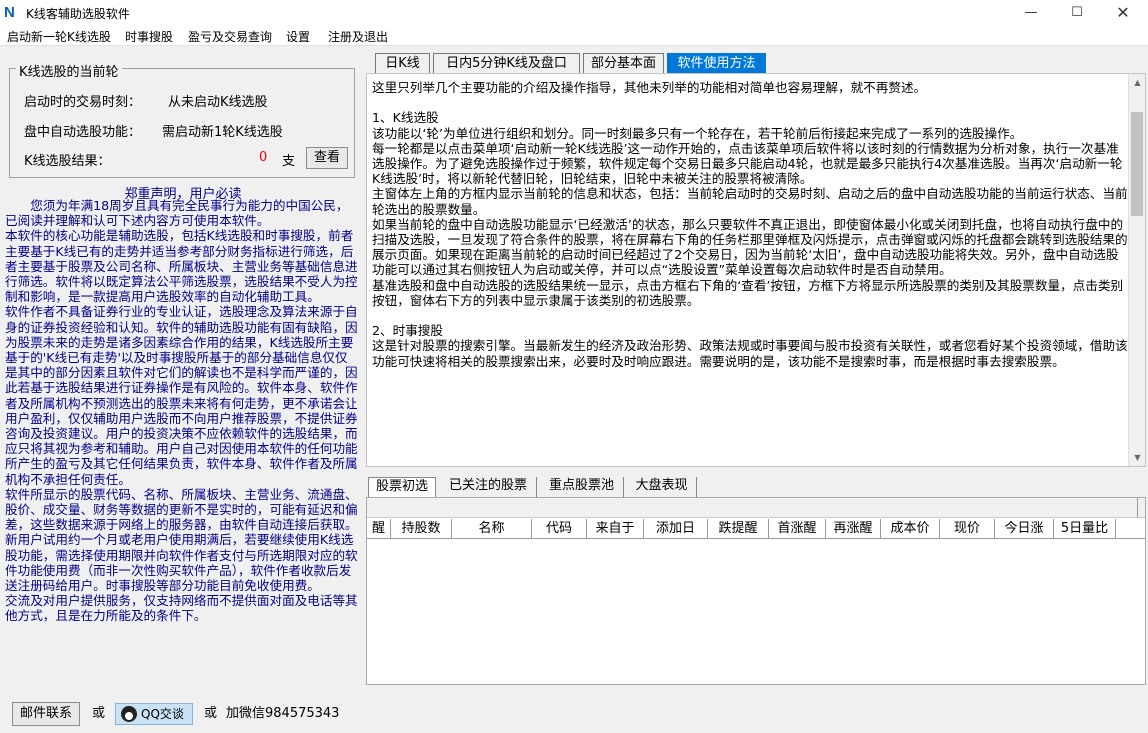 The height and width of the screenshot is (733, 1148). I want to click on col-remind: 醒, so click(379, 529).